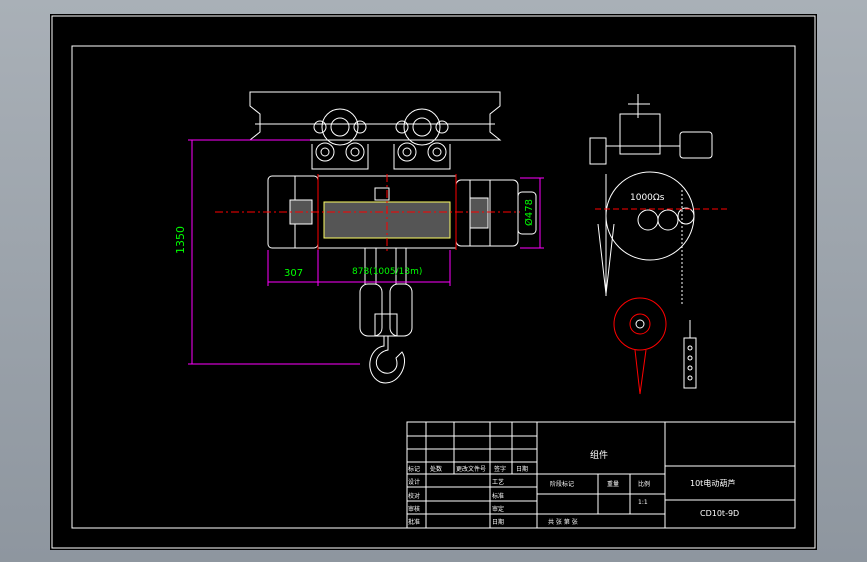  I want to click on row-mid-1: 标准, so click(498, 496).